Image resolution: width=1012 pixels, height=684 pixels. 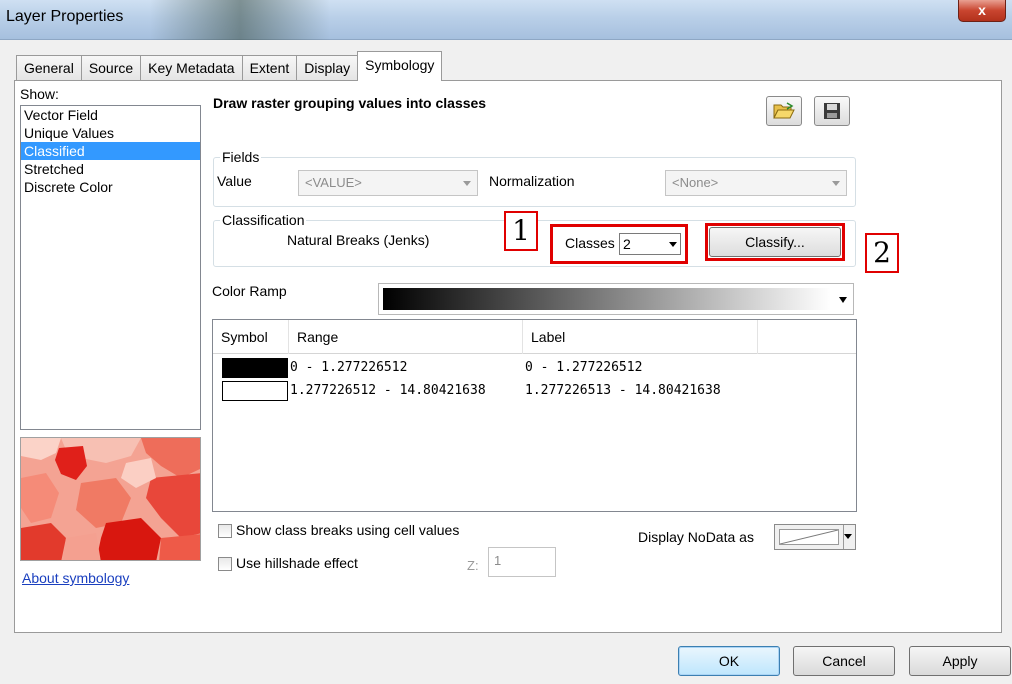 What do you see at coordinates (327, 68) in the screenshot?
I see `tab-display: Display` at bounding box center [327, 68].